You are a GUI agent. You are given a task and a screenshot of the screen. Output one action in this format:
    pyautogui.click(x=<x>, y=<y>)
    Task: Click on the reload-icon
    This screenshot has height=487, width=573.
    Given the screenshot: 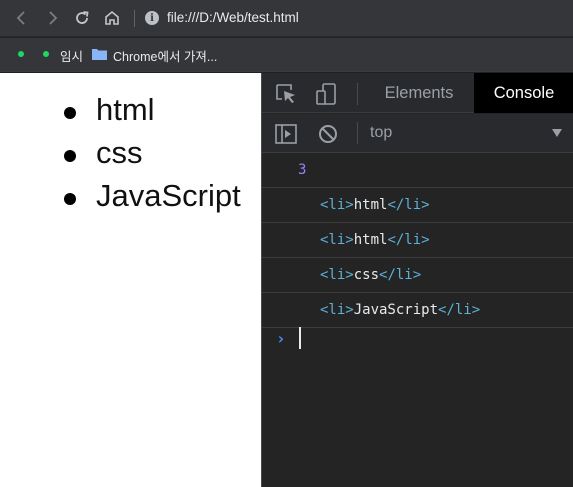 What is the action you would take?
    pyautogui.click(x=82, y=18)
    